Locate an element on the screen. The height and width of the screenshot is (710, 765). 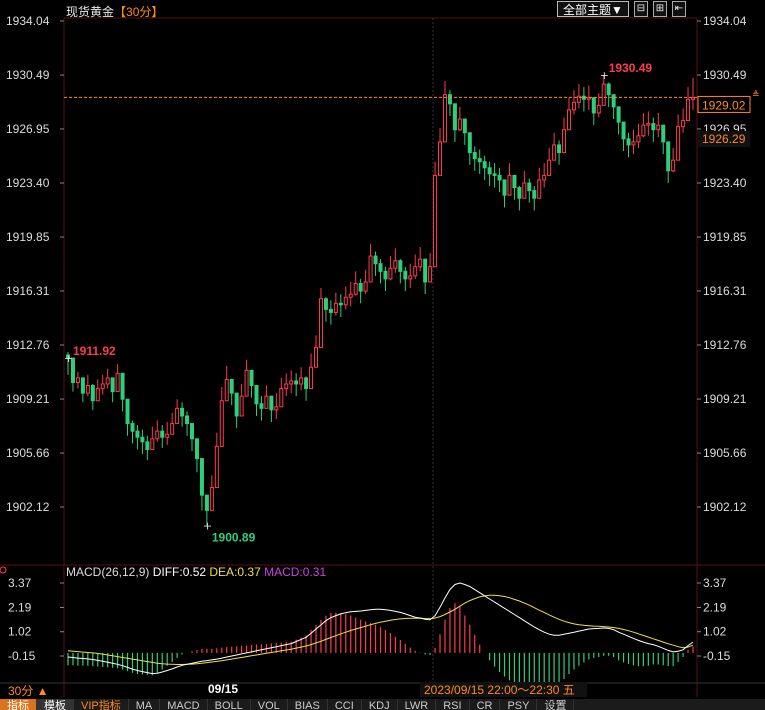
tab-3: MA is located at coordinates (145, 704).